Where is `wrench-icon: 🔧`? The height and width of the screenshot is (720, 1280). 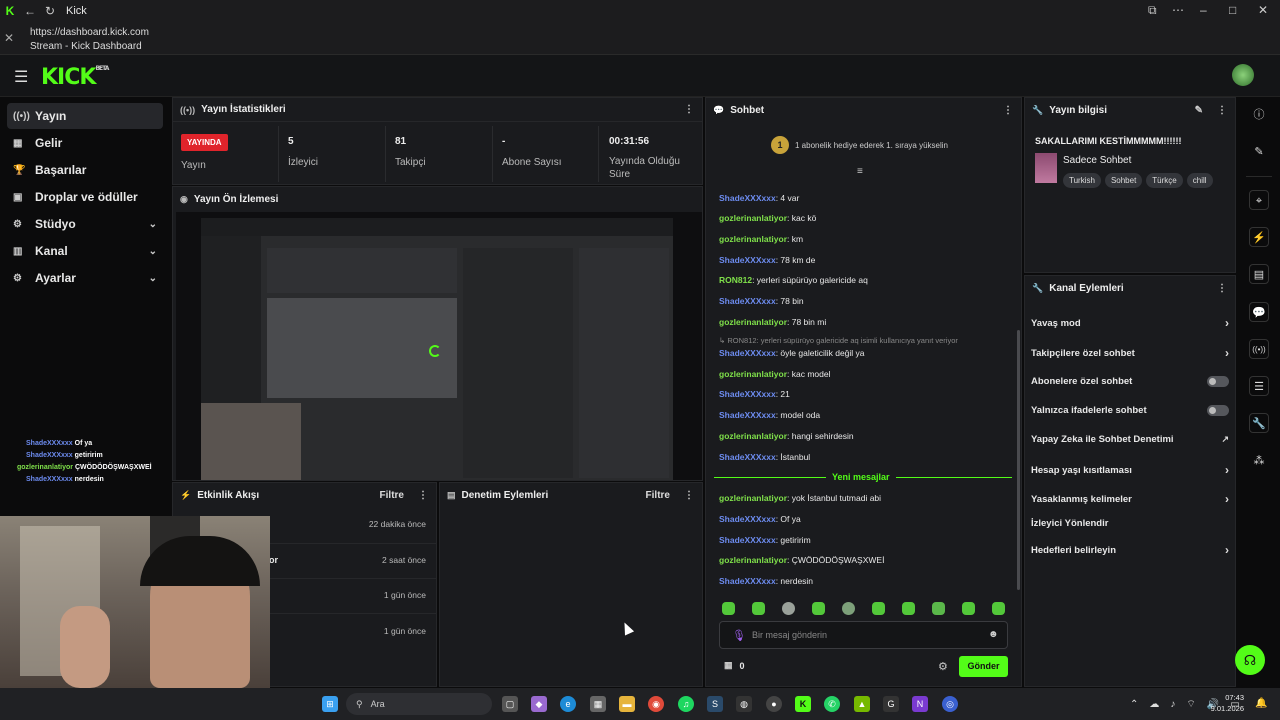
wrench-icon: 🔧 is located at coordinates (1259, 423).